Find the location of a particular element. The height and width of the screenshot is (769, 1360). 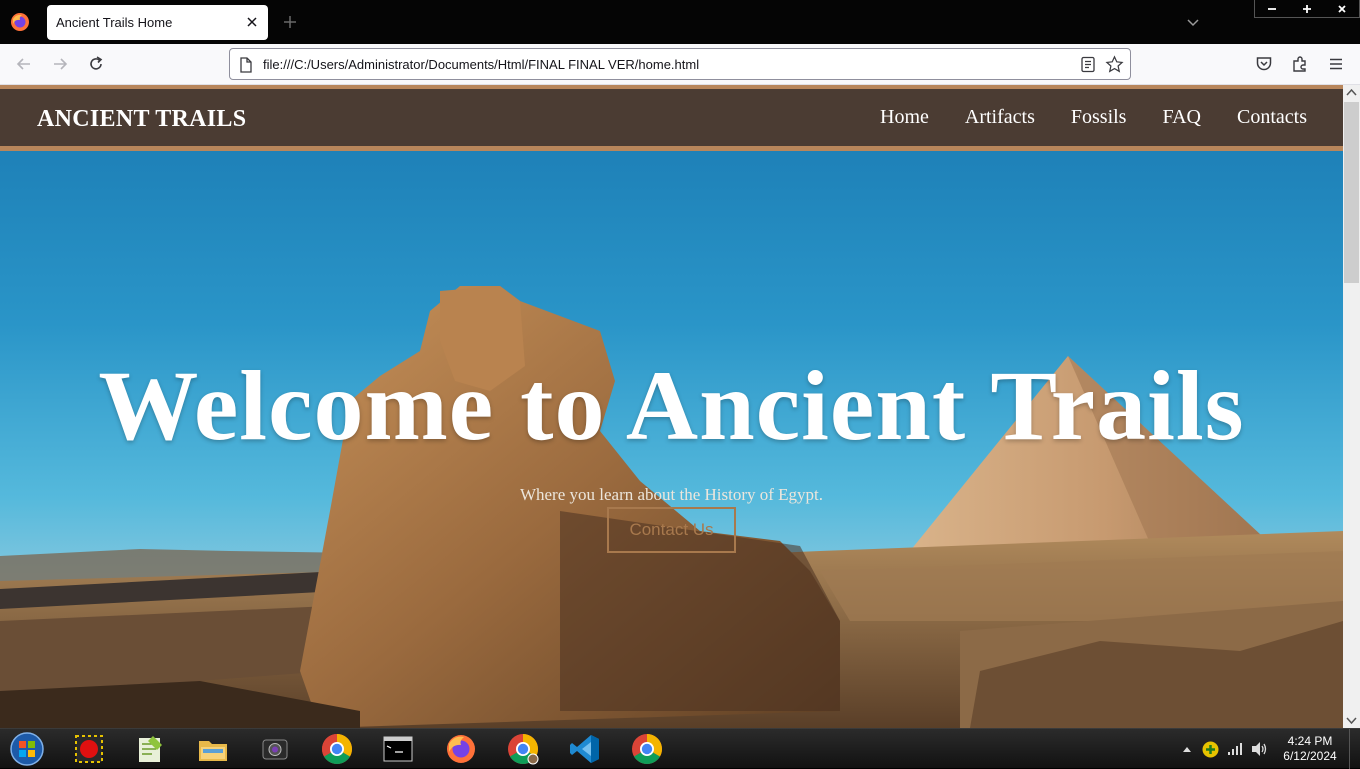

tab-title: Ancient Trails Home is located at coordinates (114, 22).